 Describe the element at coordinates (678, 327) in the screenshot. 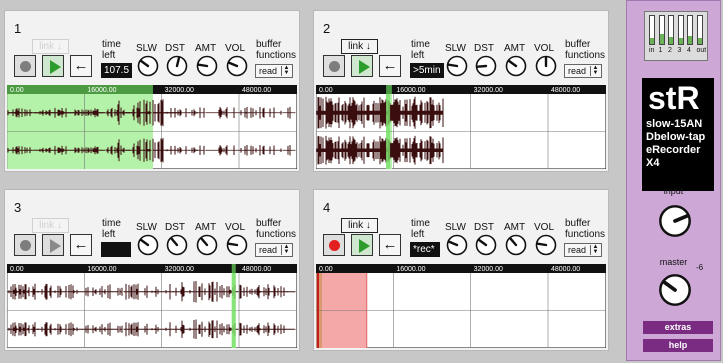

I see `extras-button: extras` at that location.